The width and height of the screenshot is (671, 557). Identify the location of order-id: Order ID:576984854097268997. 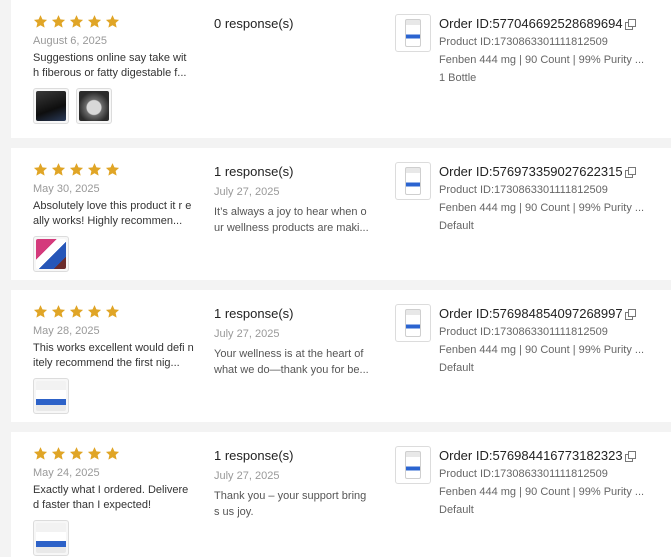
(555, 313).